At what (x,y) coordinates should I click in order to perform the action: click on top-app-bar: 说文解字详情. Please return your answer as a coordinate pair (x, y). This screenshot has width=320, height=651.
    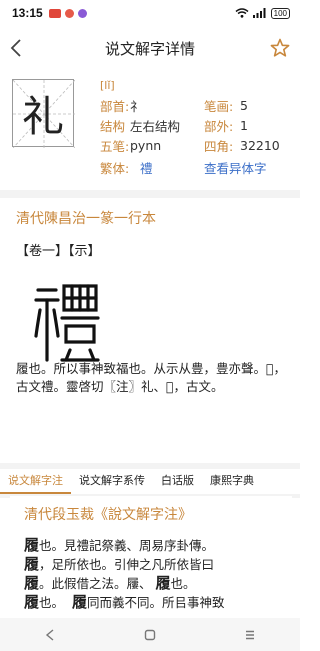
    Looking at the image, I should click on (150, 48).